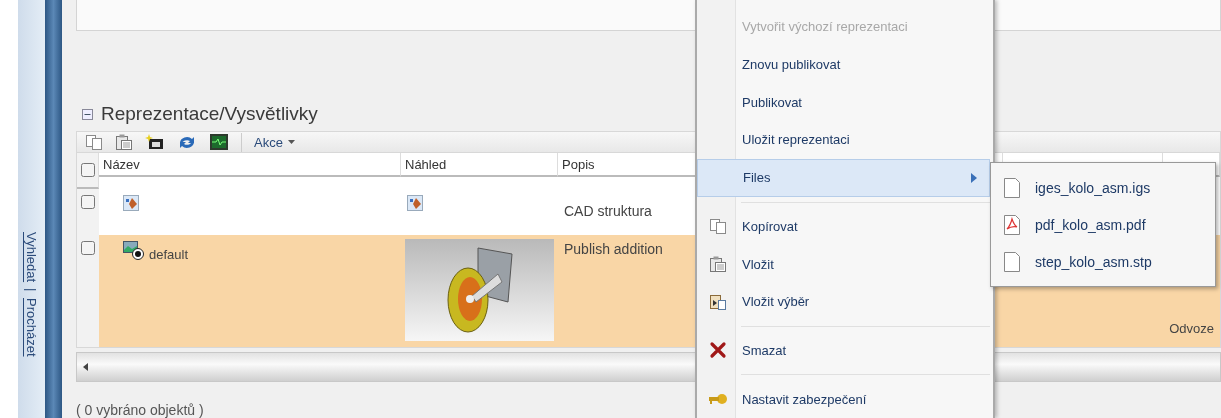 Image resolution: width=1221 pixels, height=418 pixels. Describe the element at coordinates (272, 142) in the screenshot. I see `actions-menu-button: Akce` at that location.